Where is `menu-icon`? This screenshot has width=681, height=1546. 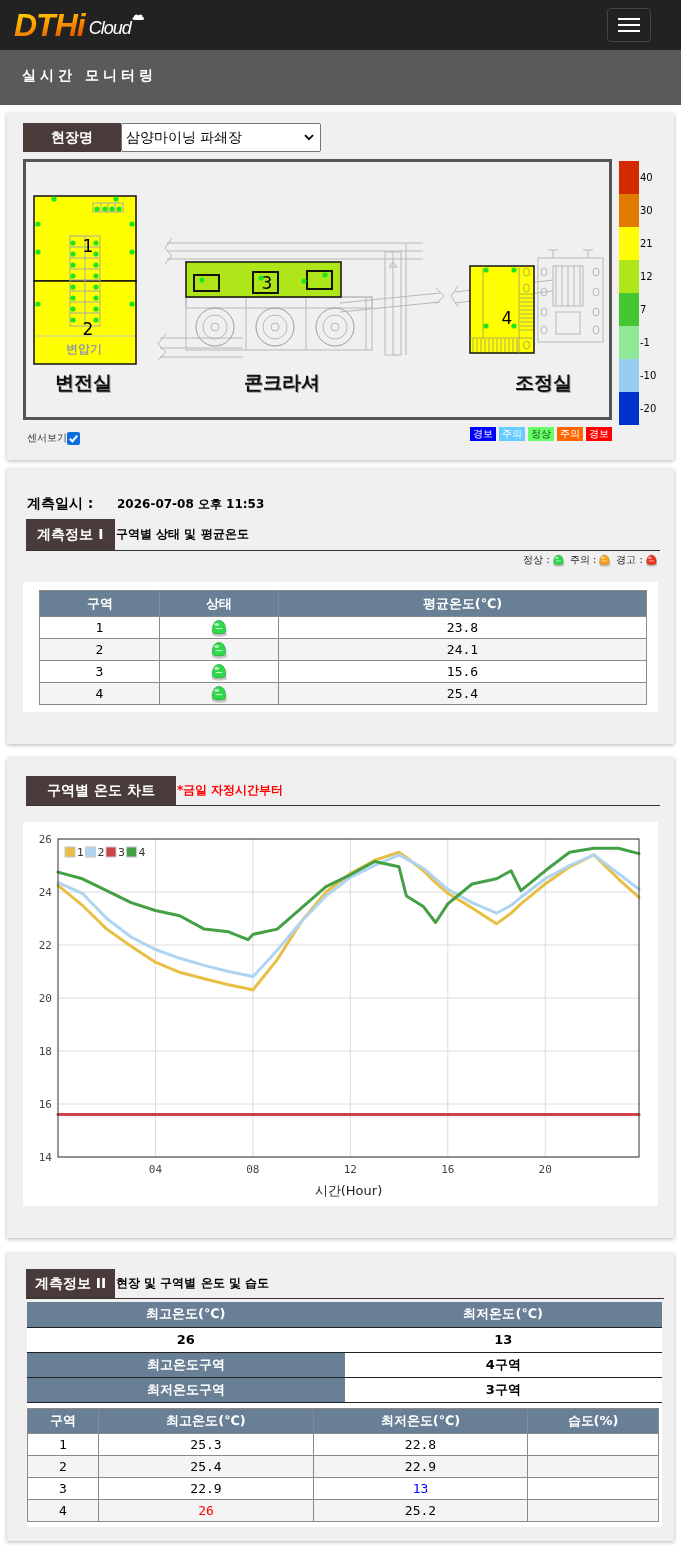 menu-icon is located at coordinates (629, 25).